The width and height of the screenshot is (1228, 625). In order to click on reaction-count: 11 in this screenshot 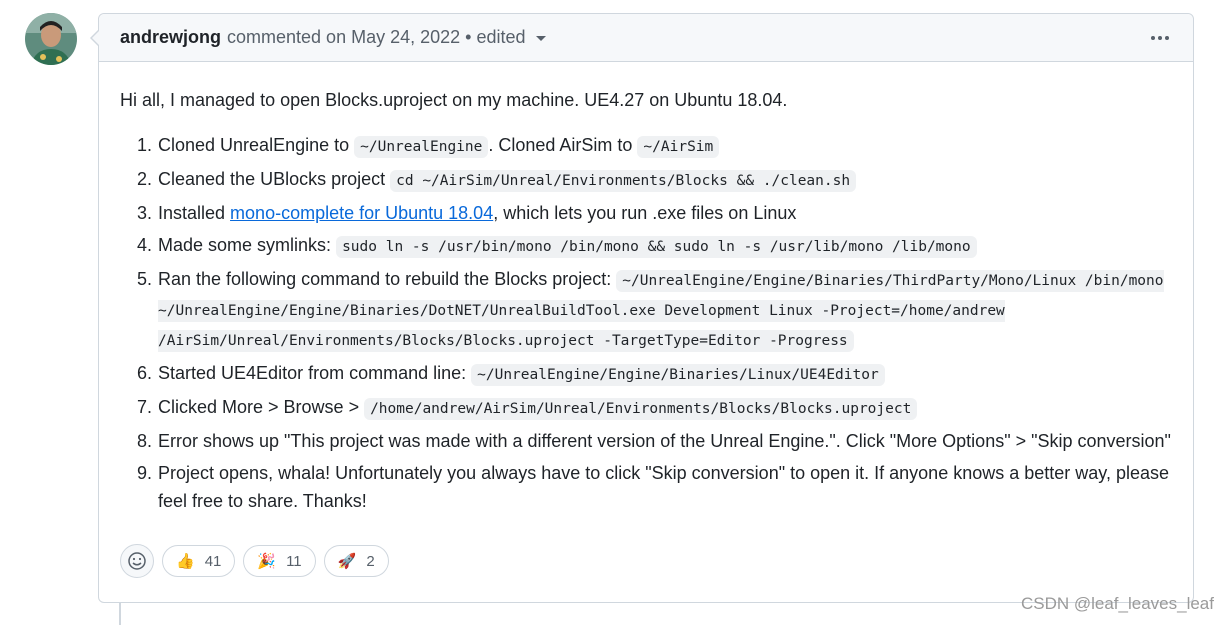, I will do `click(294, 561)`.